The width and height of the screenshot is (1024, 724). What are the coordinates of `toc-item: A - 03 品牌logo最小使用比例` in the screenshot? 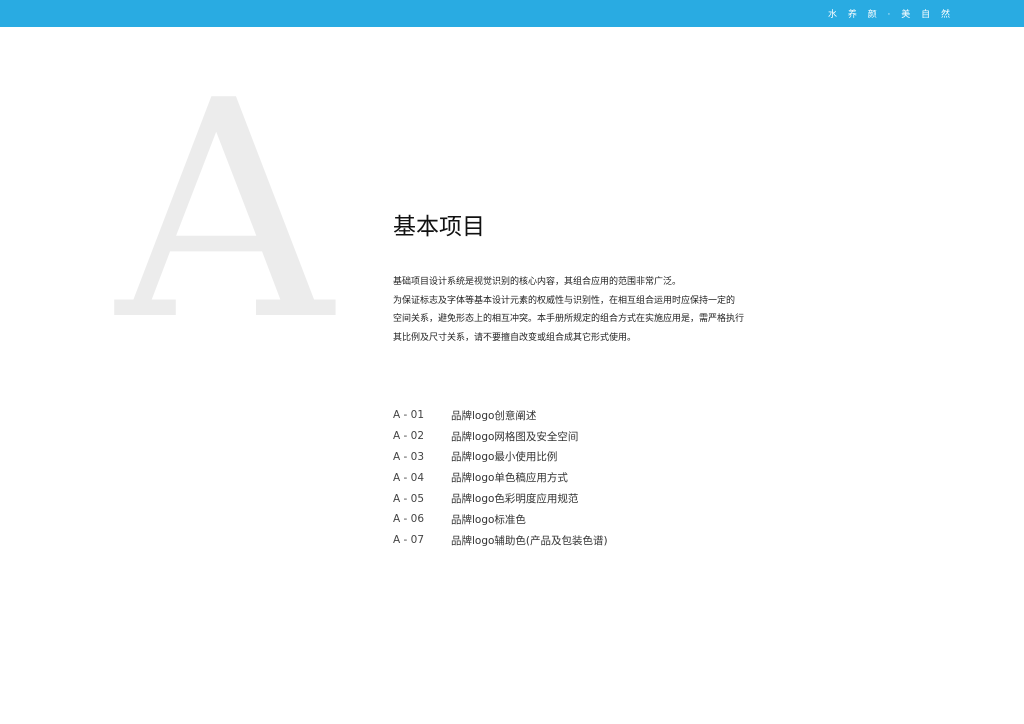 It's located at (553, 457).